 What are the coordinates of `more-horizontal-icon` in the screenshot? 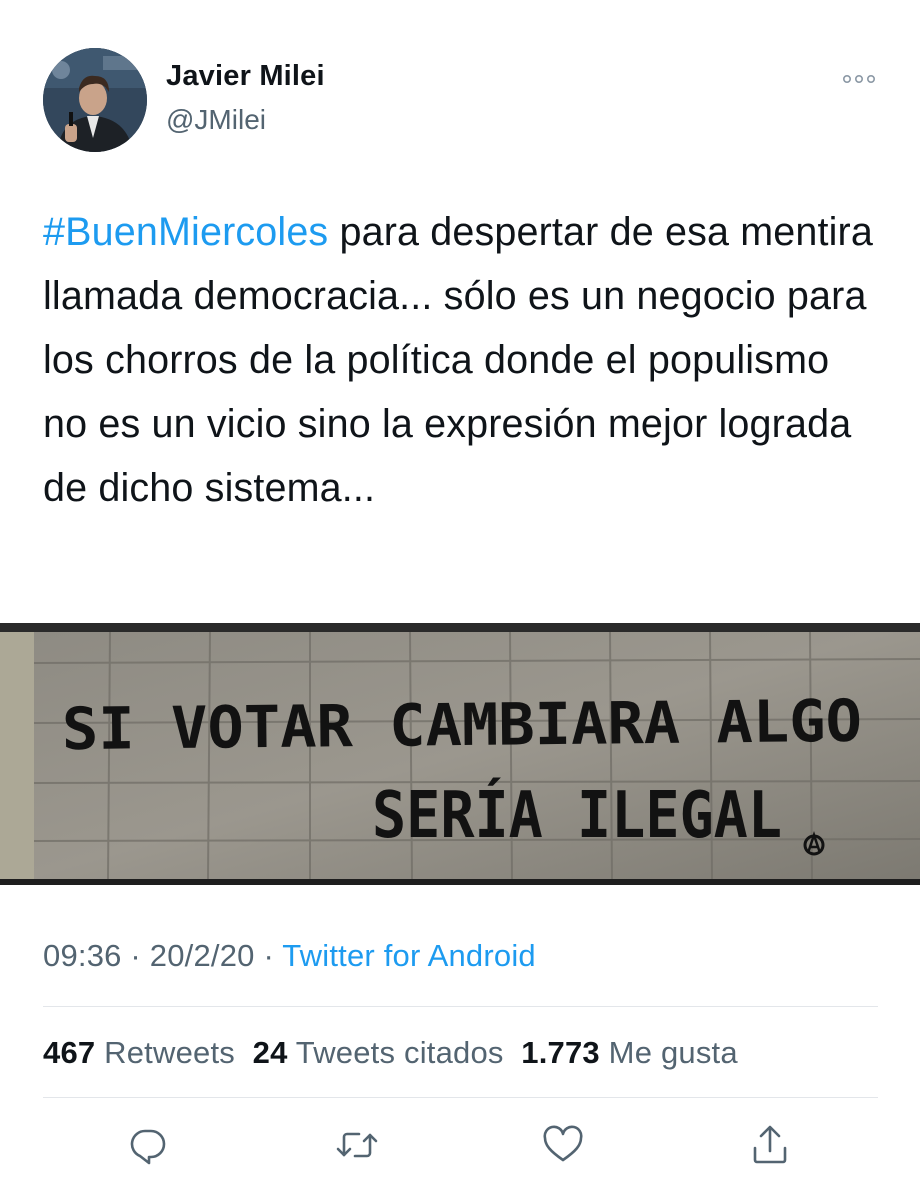 It's located at (858, 79).